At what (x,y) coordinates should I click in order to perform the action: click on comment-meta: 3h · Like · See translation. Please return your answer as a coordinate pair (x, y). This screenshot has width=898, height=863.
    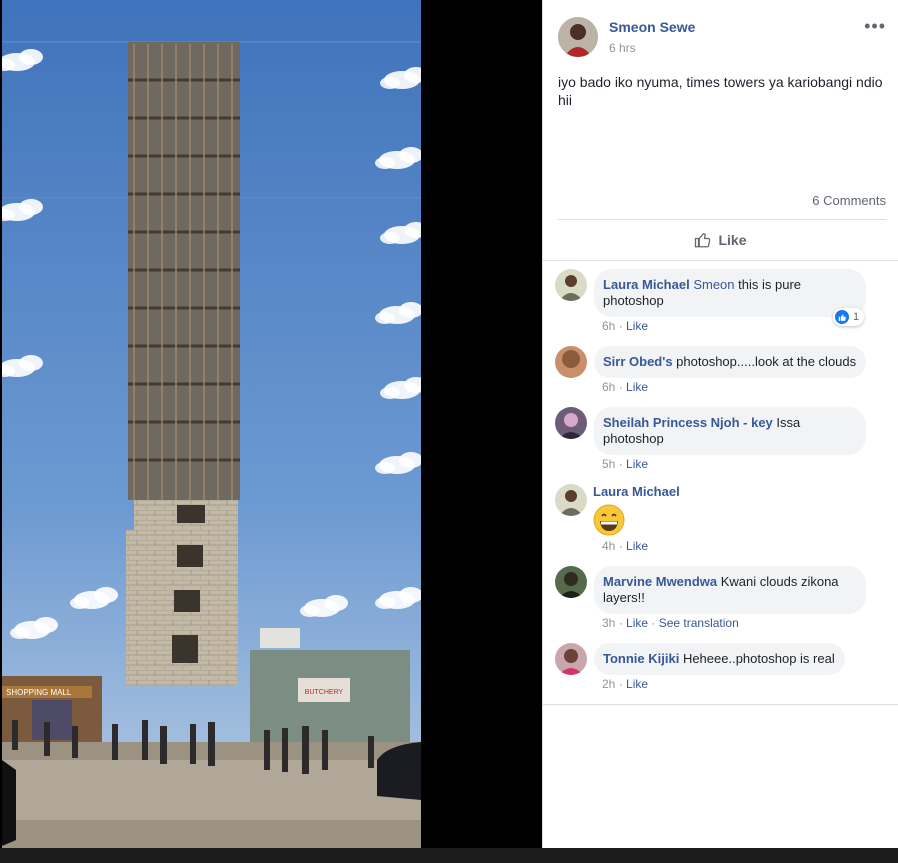
    Looking at the image, I should click on (670, 623).